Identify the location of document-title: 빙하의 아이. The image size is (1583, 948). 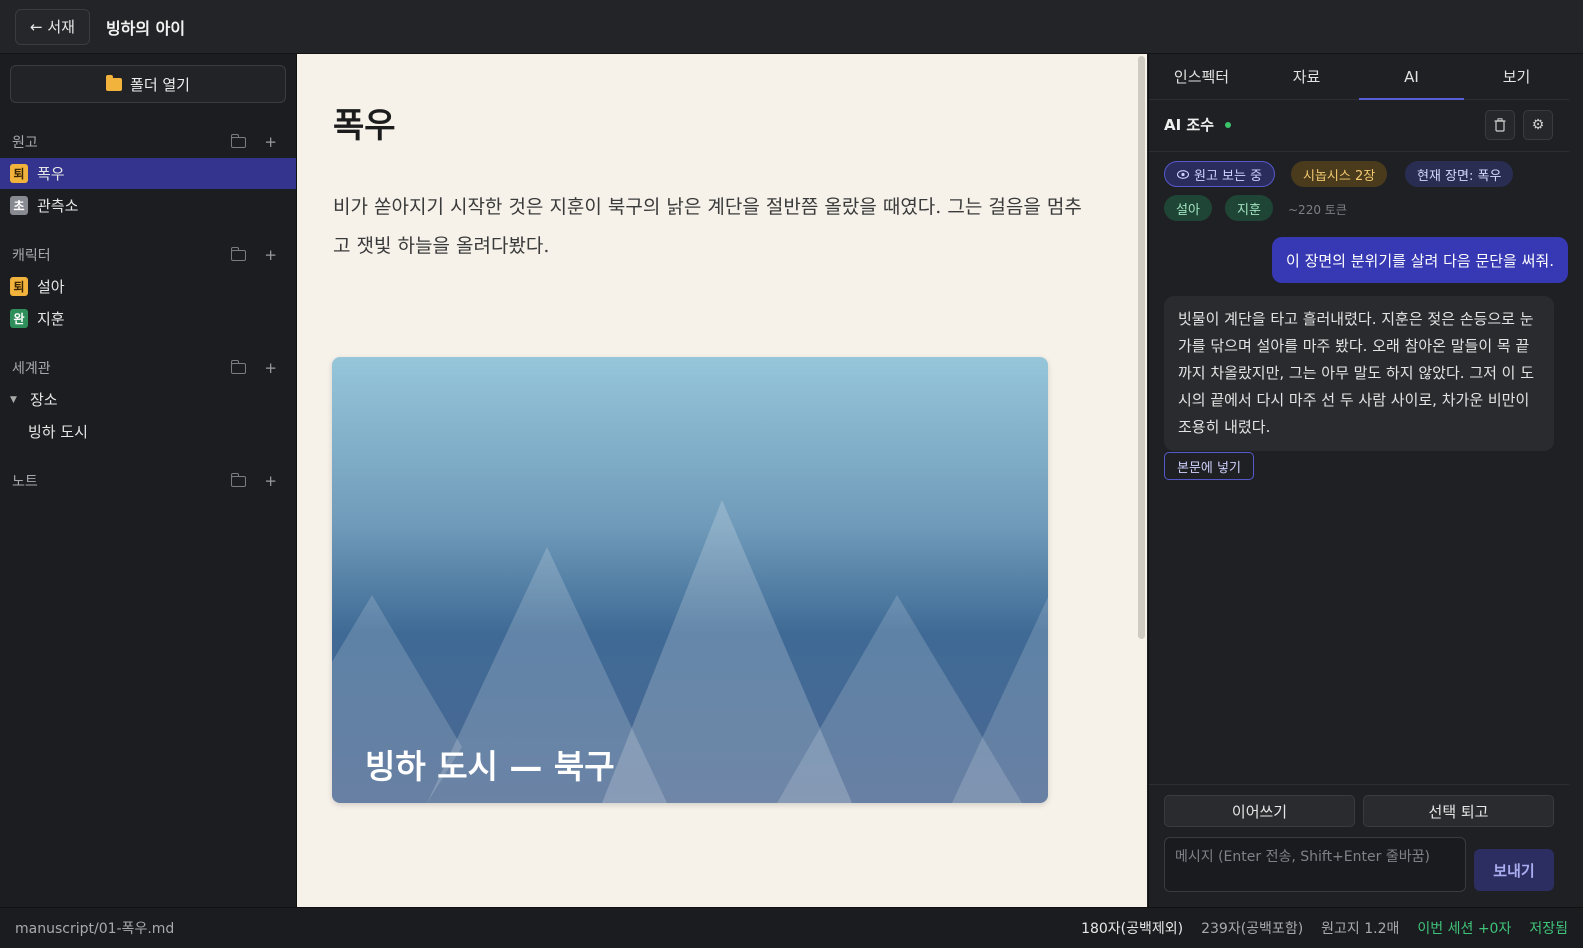
(145, 28).